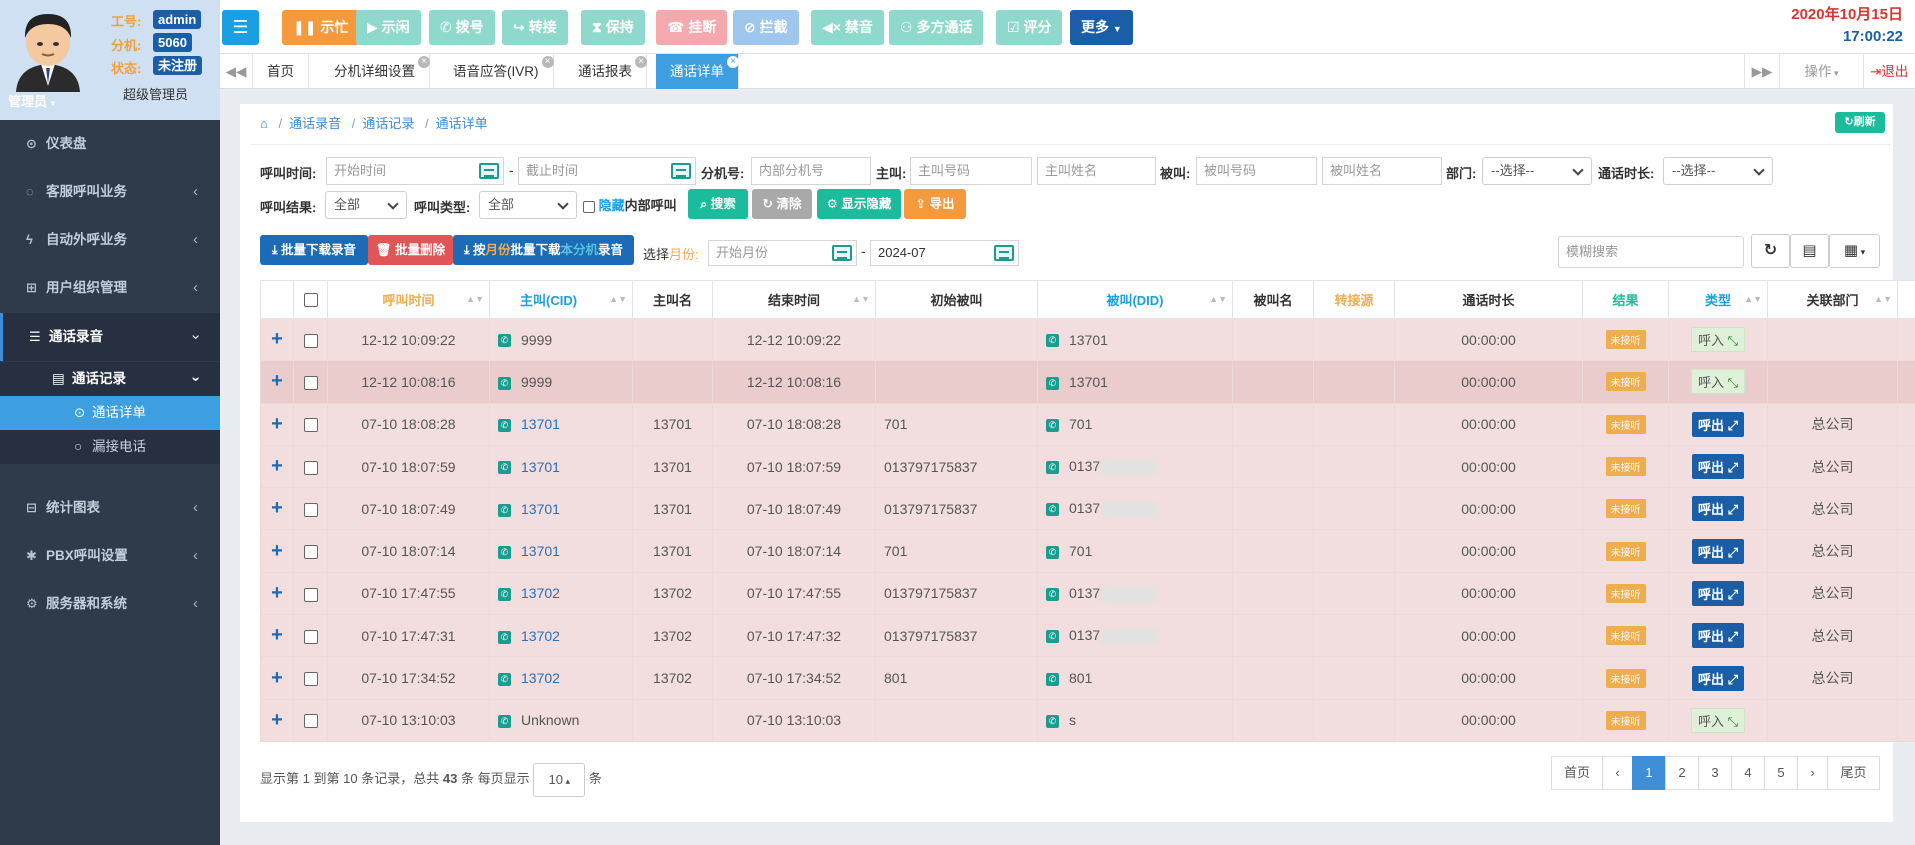 The image size is (1915, 845). What do you see at coordinates (1762, 71) in the screenshot?
I see `tab-scroll-right-button: ▶▶` at bounding box center [1762, 71].